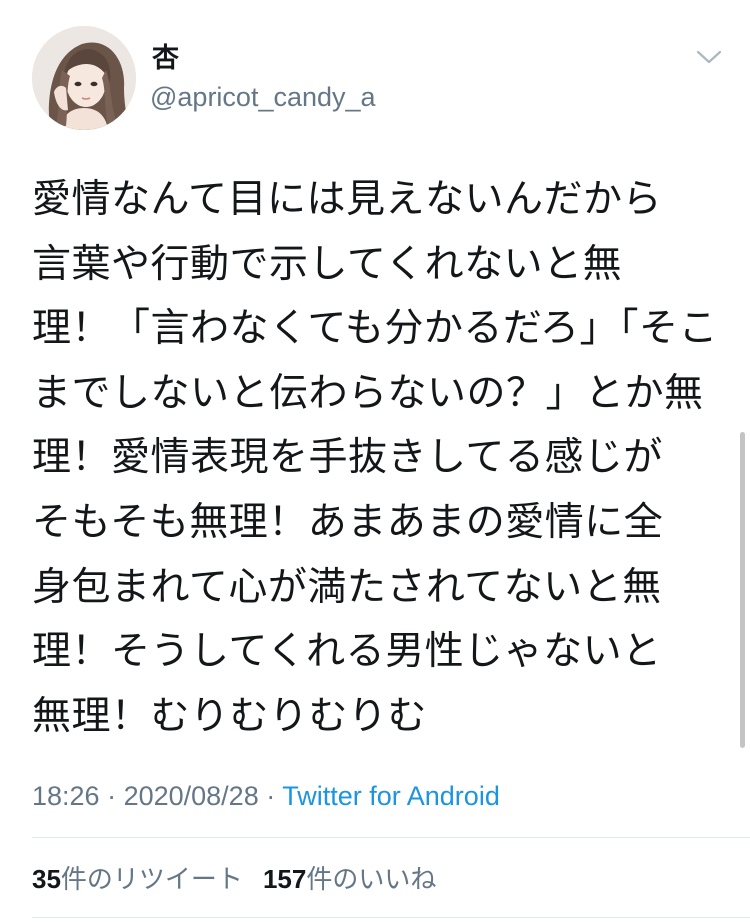  I want to click on scrollbar, so click(742, 590).